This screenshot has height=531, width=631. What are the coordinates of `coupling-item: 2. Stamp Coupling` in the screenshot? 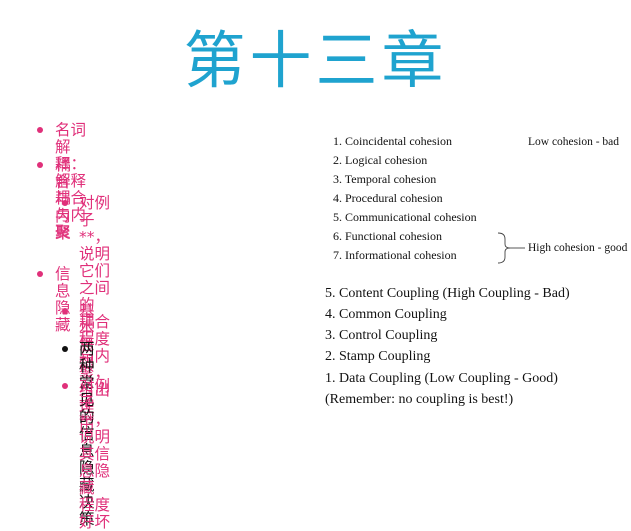 It's located at (378, 356).